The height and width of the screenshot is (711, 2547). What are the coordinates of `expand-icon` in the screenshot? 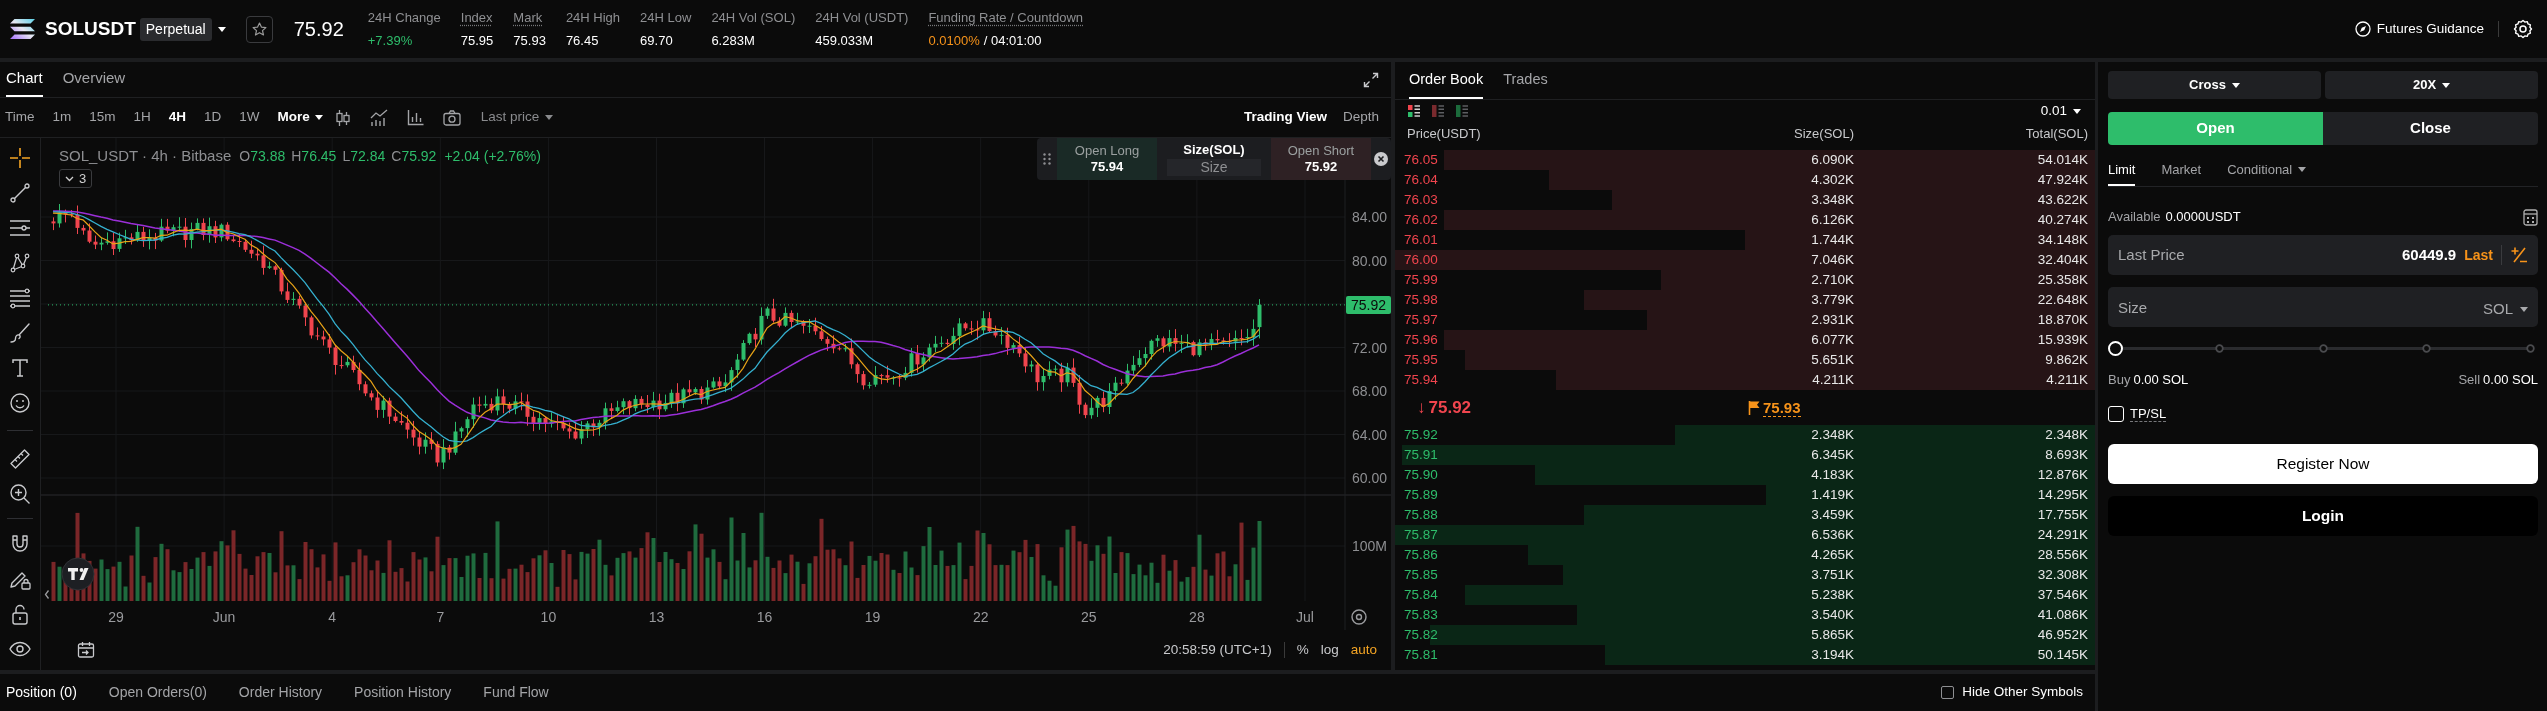 It's located at (1371, 79).